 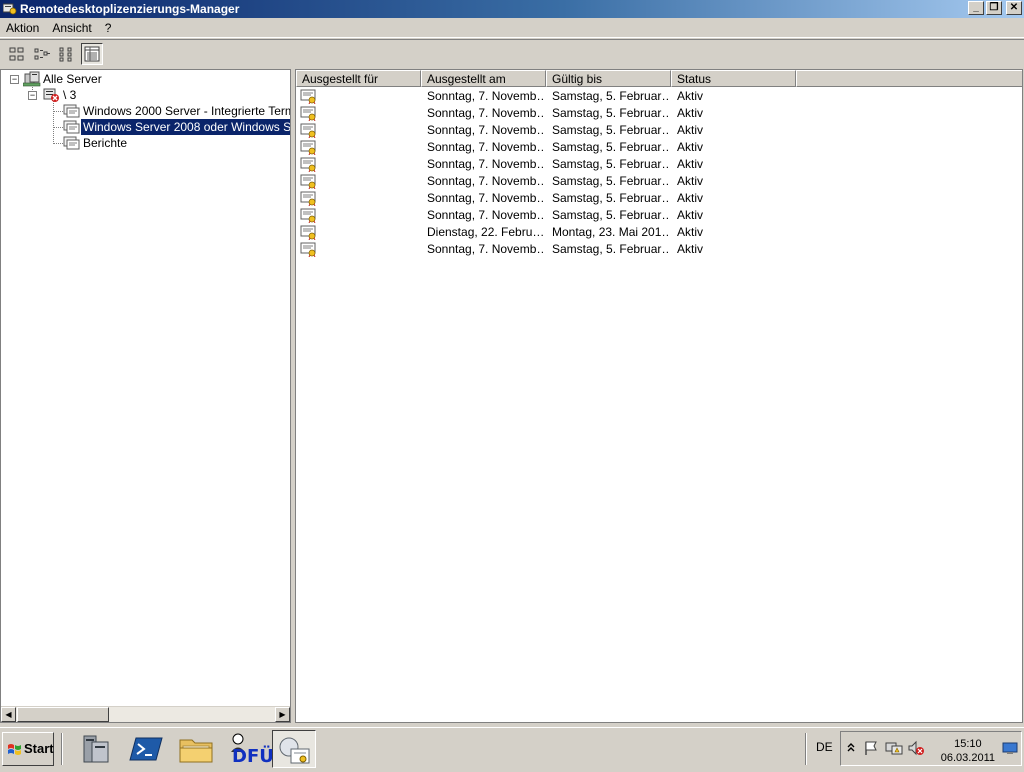 I want to click on powershell-icon, so click(x=146, y=749).